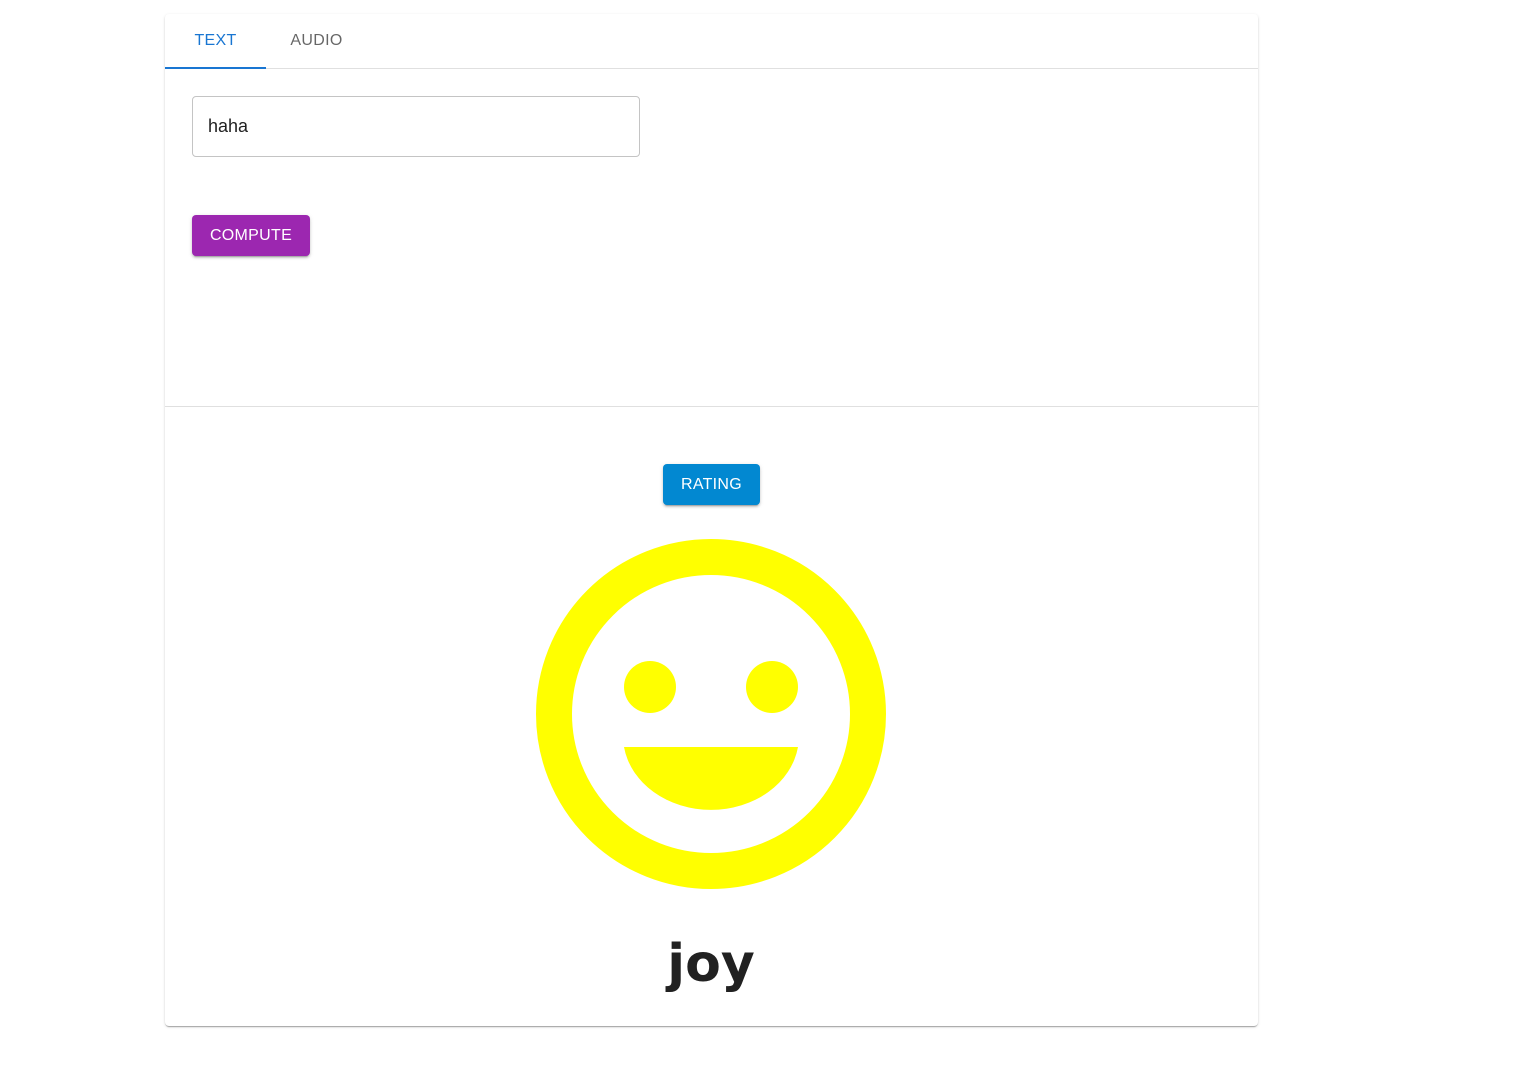  I want to click on rating-button: RATING, so click(711, 484).